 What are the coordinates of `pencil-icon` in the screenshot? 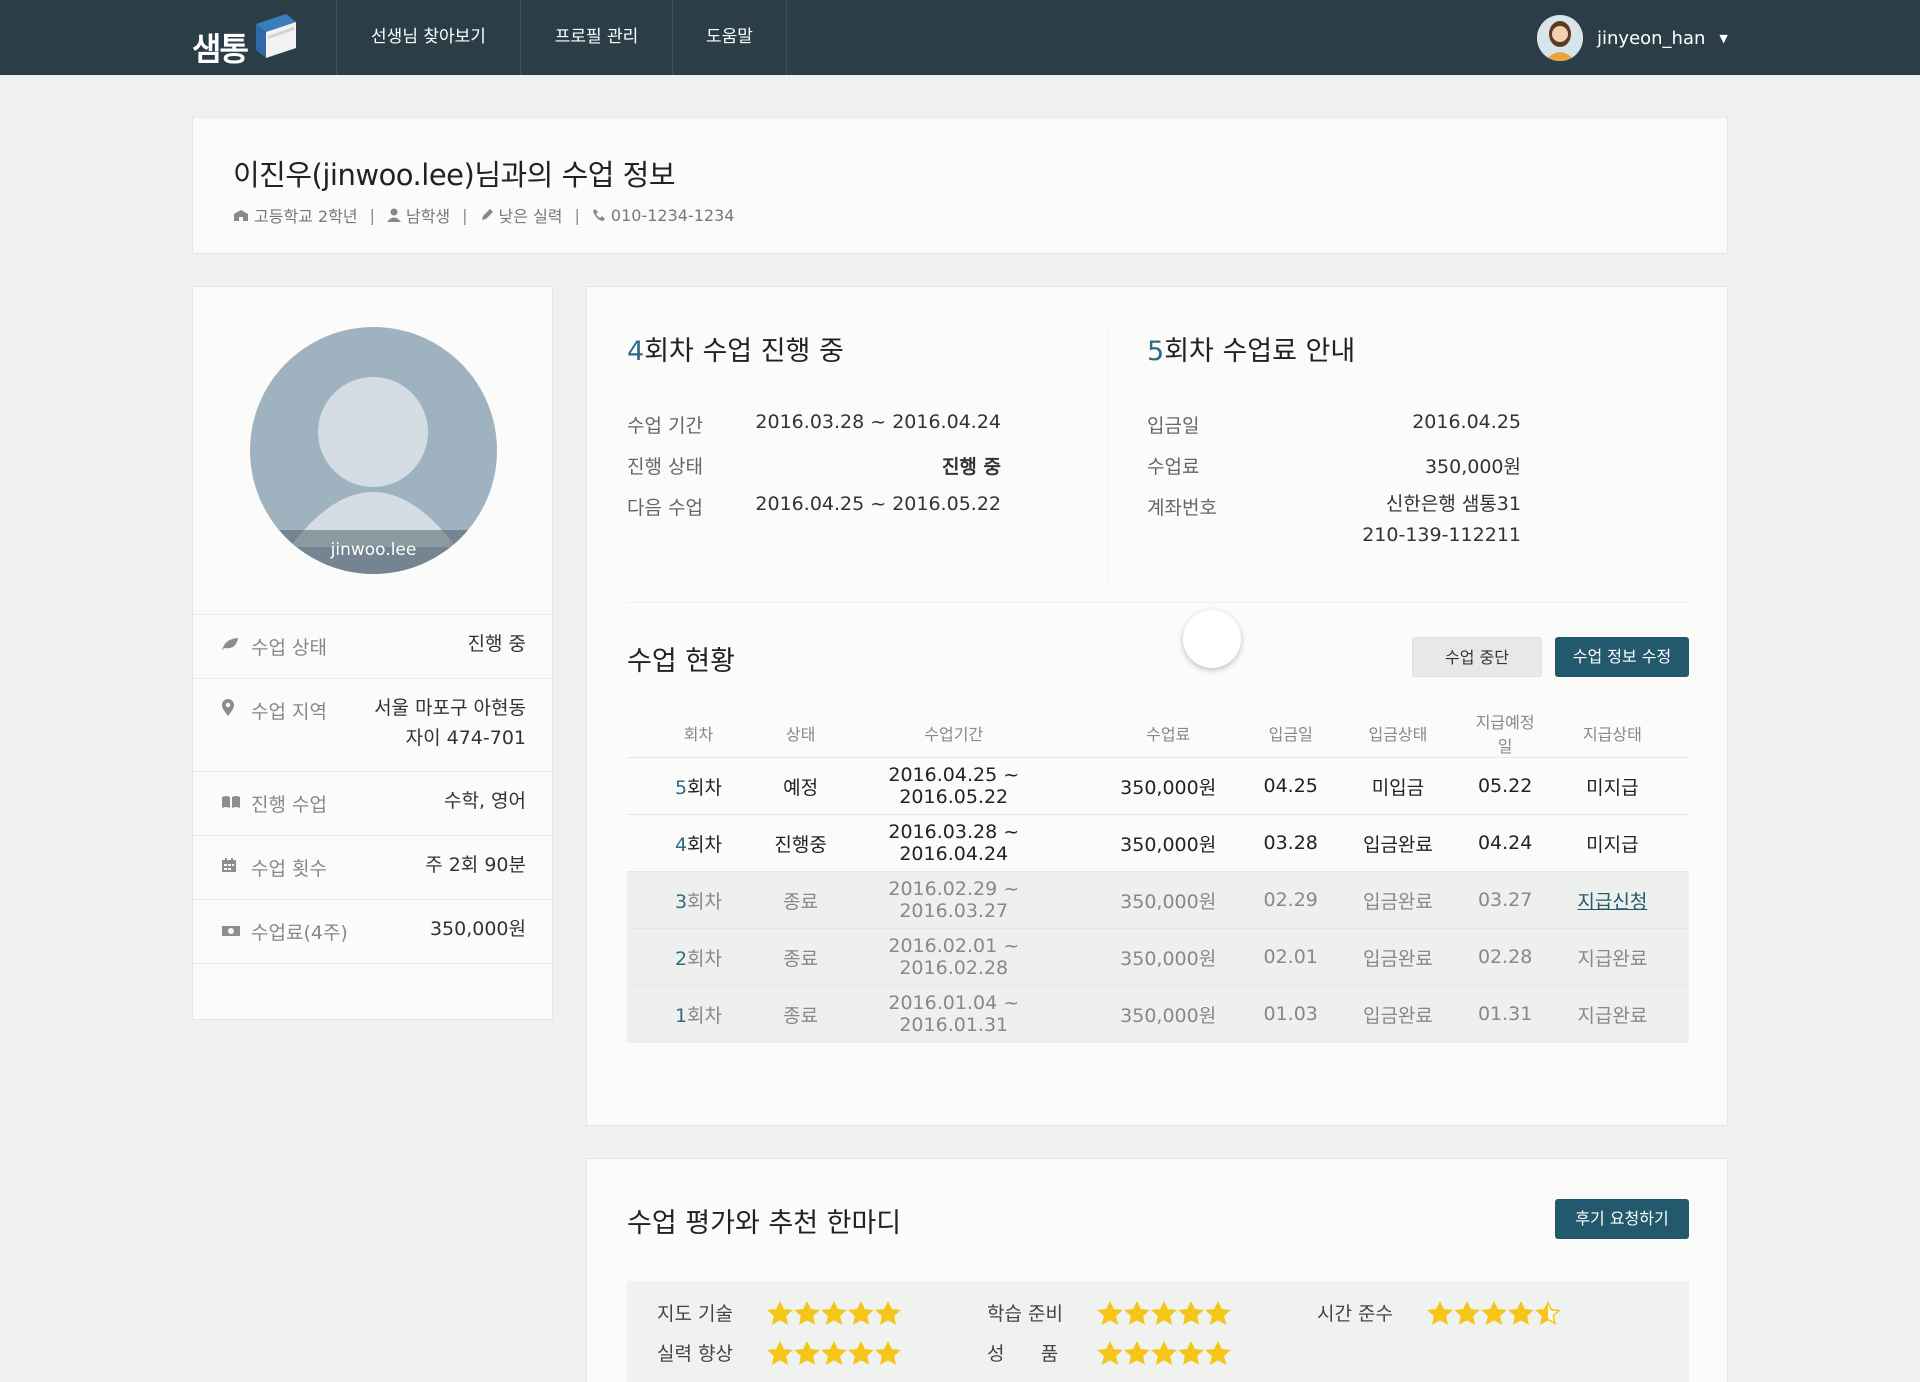 It's located at (487, 214).